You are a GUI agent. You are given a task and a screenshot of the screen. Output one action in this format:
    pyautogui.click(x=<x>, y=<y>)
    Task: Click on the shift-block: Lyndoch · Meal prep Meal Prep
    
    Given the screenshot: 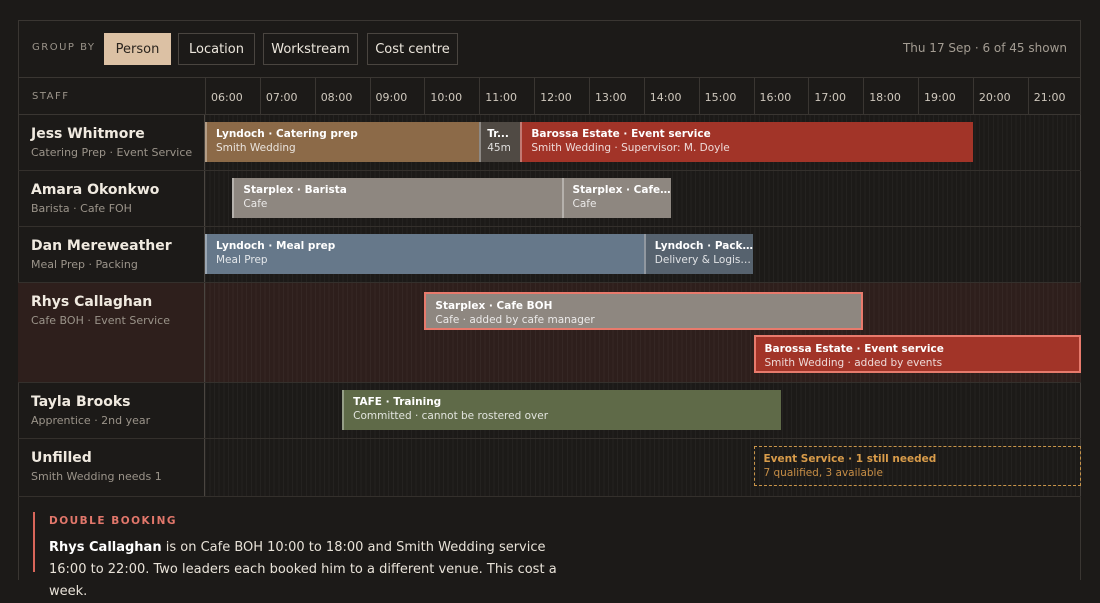 What is the action you would take?
    pyautogui.click(x=424, y=254)
    